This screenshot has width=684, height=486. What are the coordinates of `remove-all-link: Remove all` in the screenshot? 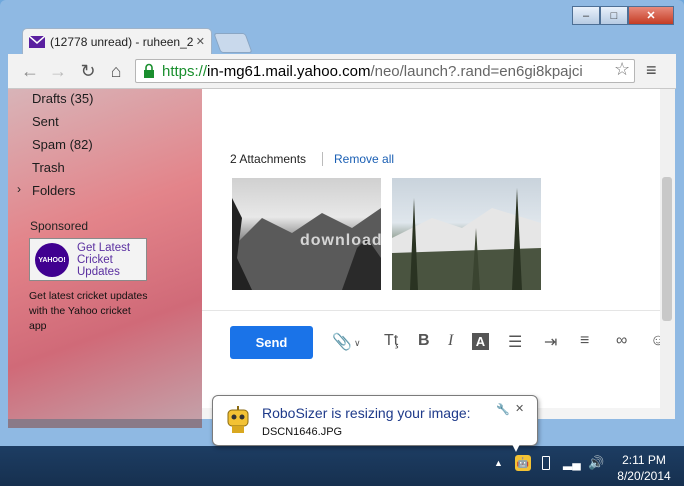 It's located at (364, 159).